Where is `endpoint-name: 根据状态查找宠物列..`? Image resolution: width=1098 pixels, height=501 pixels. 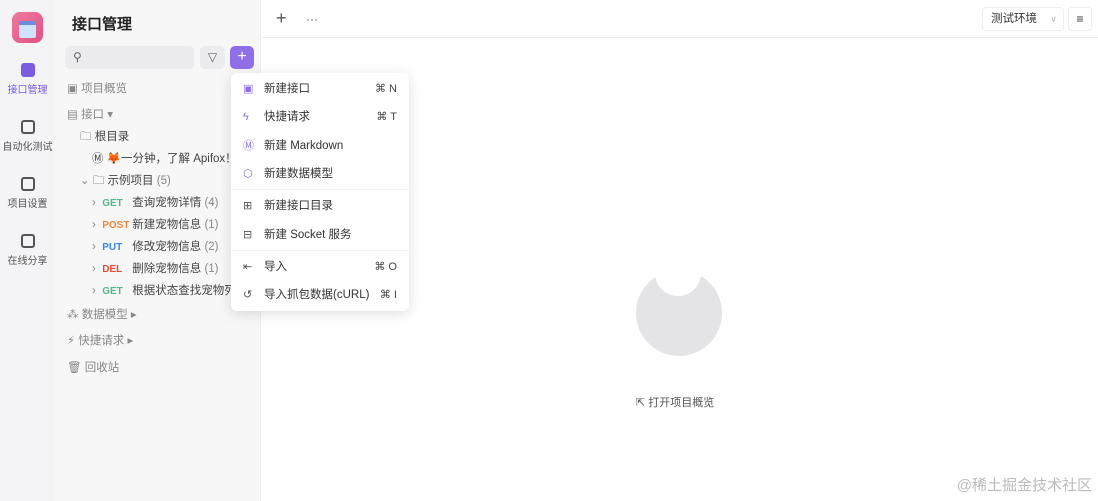 endpoint-name: 根据状态查找宠物列.. is located at coordinates (187, 291).